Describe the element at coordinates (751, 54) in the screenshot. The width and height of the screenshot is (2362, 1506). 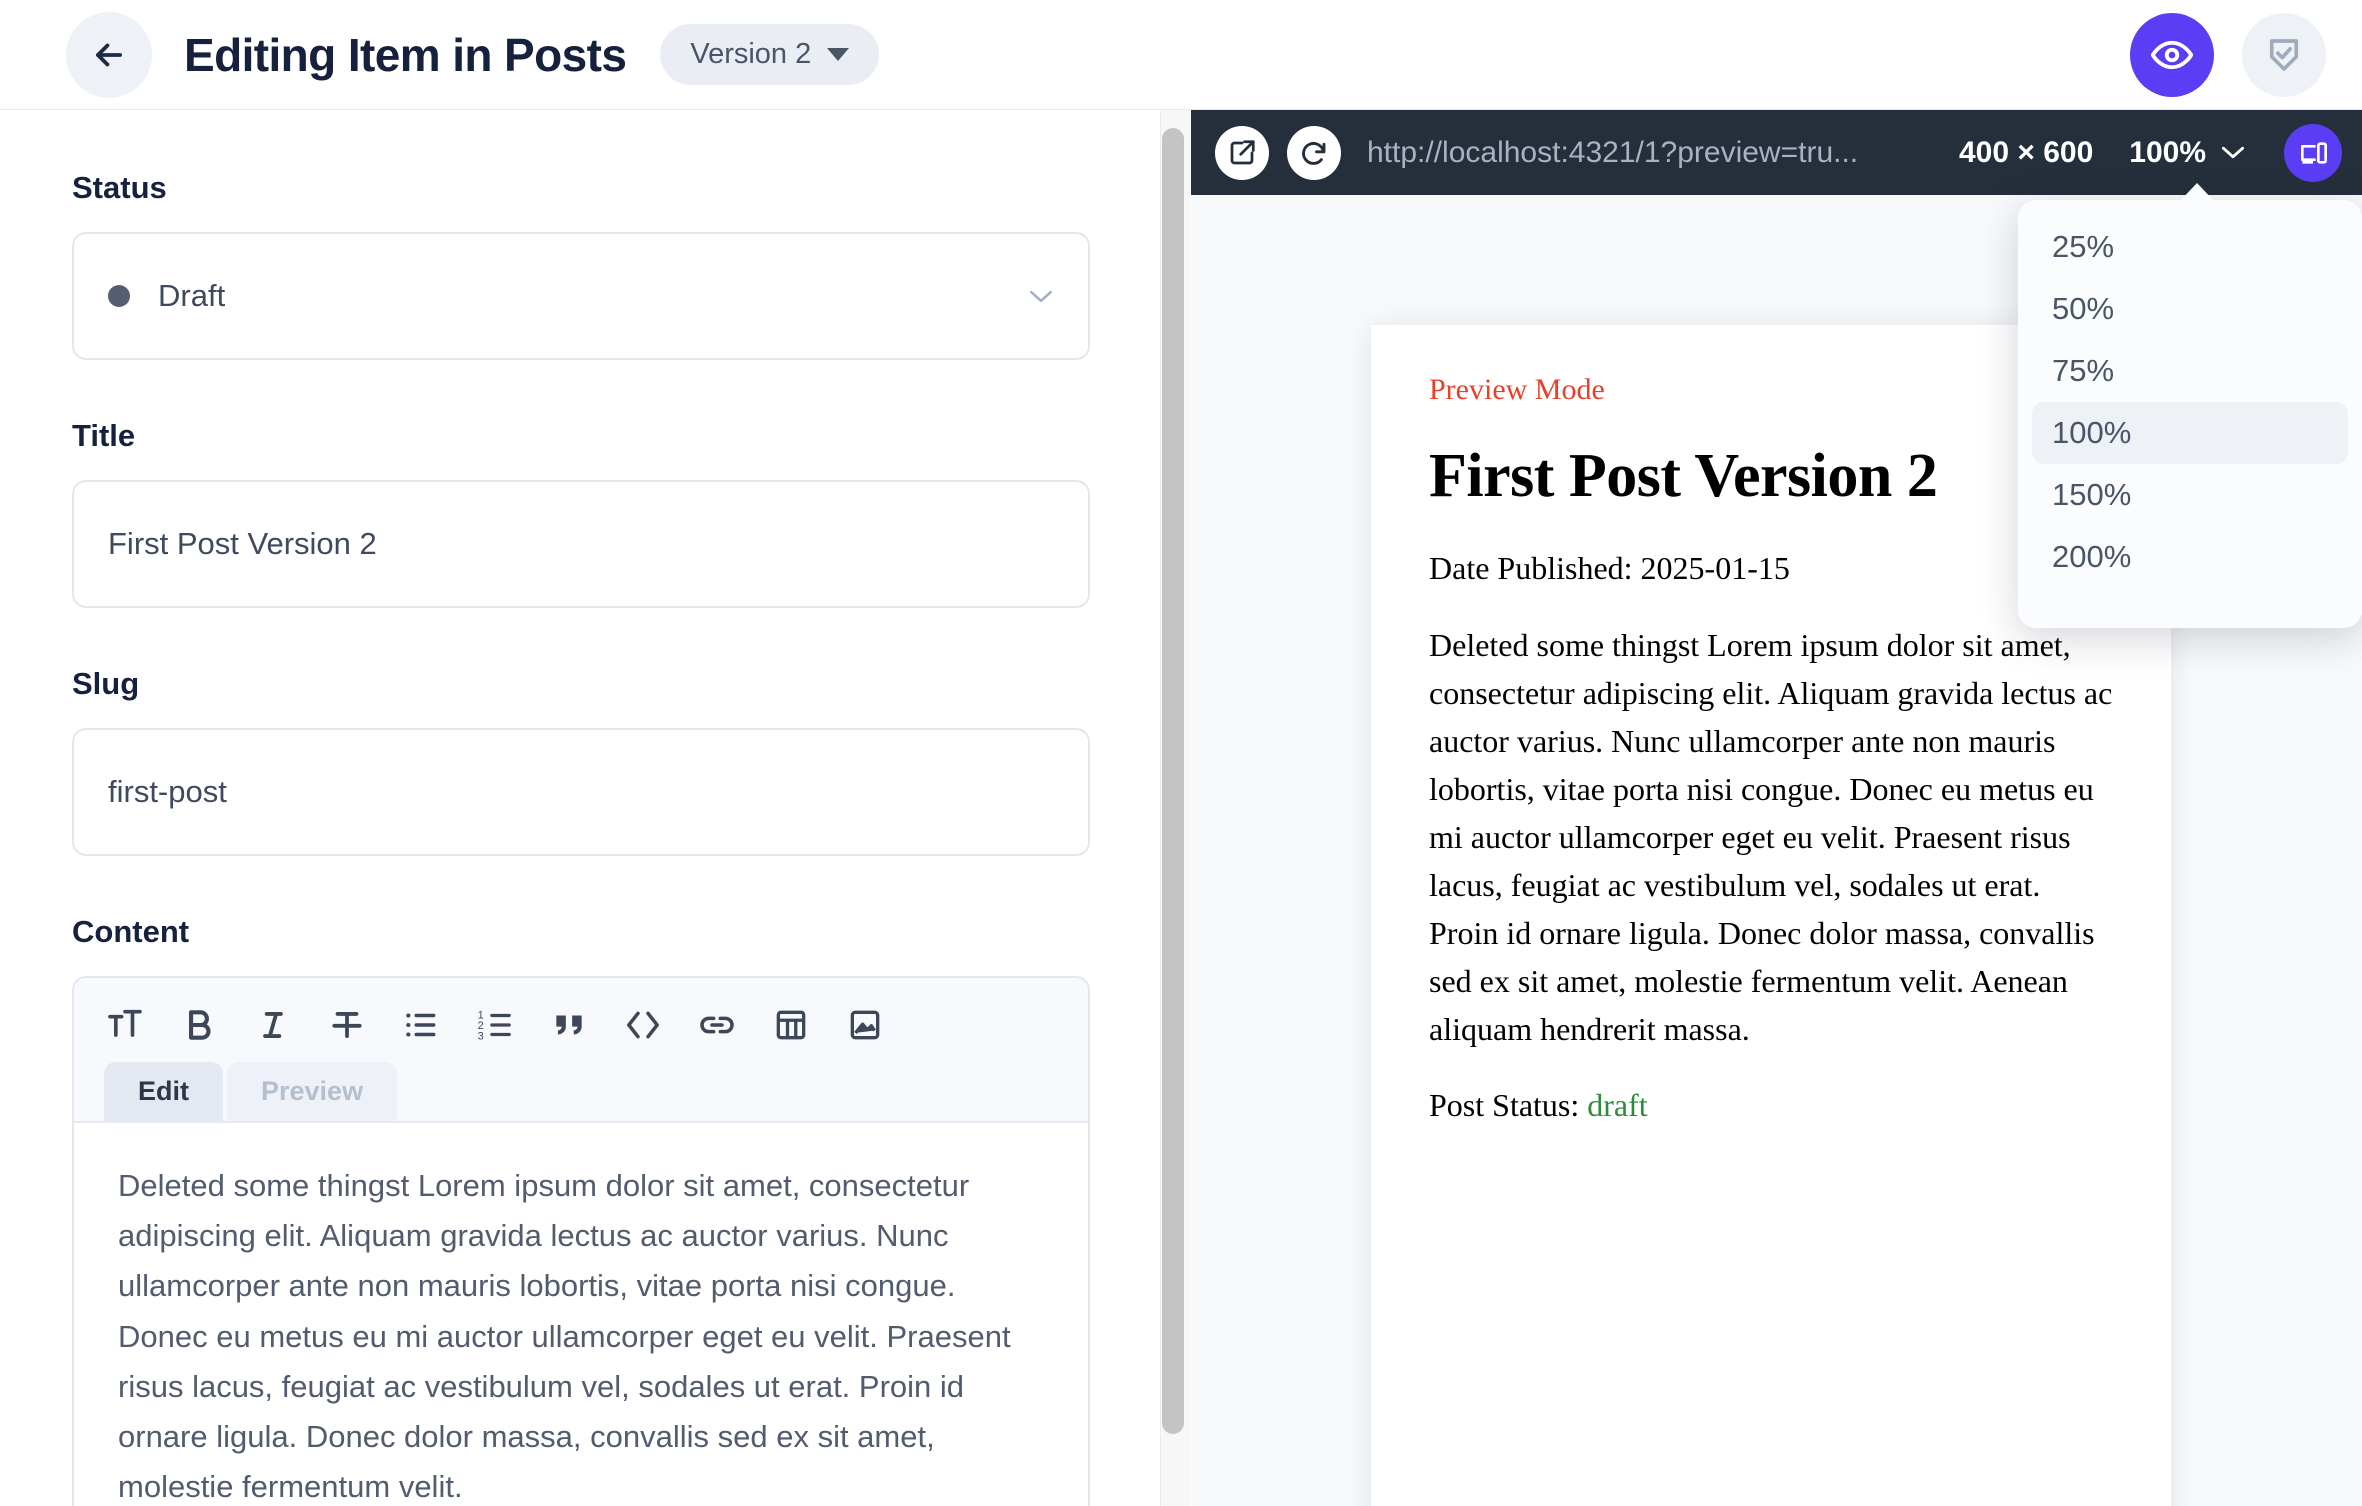
I see `version-label: Version 2` at that location.